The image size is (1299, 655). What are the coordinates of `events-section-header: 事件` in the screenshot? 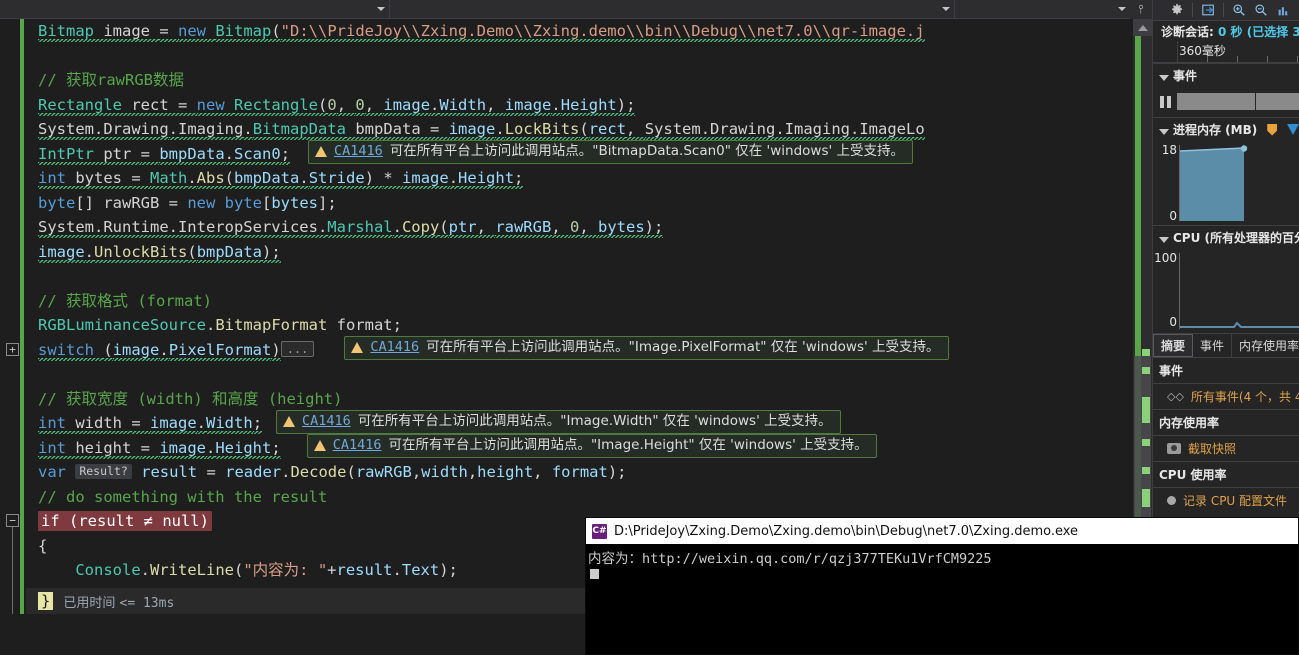 It's located at (1226, 75).